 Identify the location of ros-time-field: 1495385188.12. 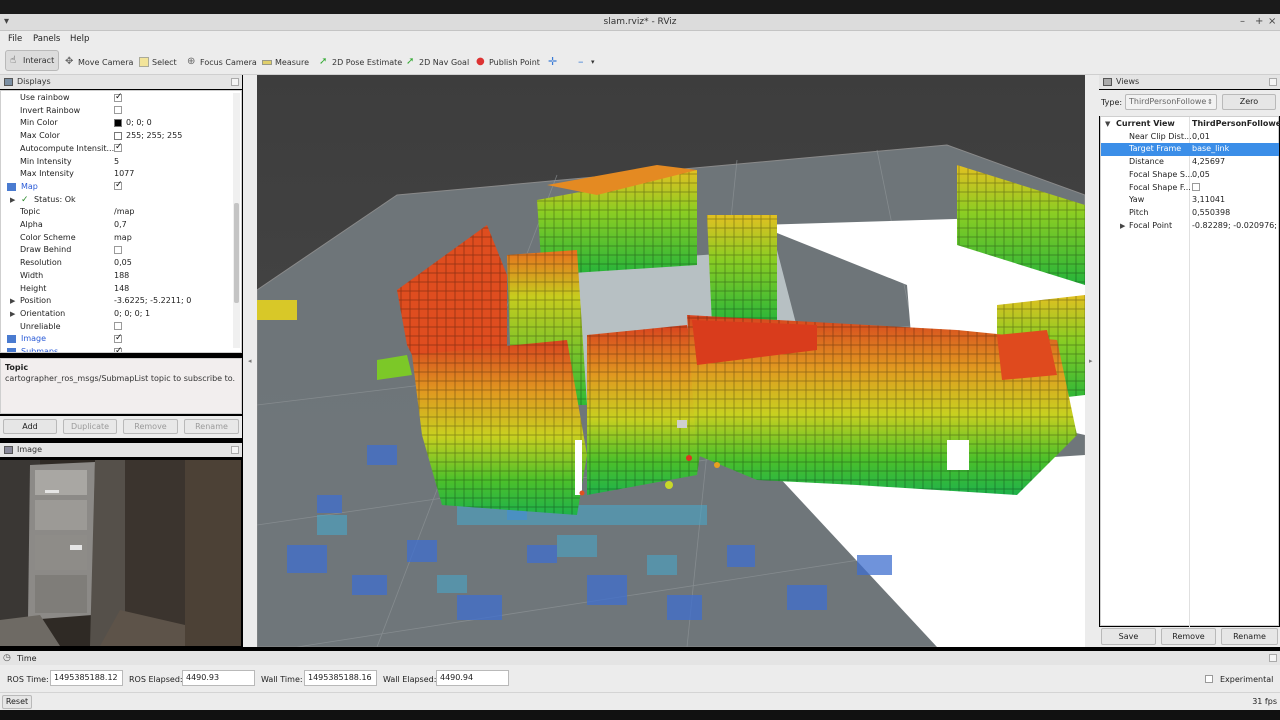
(86, 678).